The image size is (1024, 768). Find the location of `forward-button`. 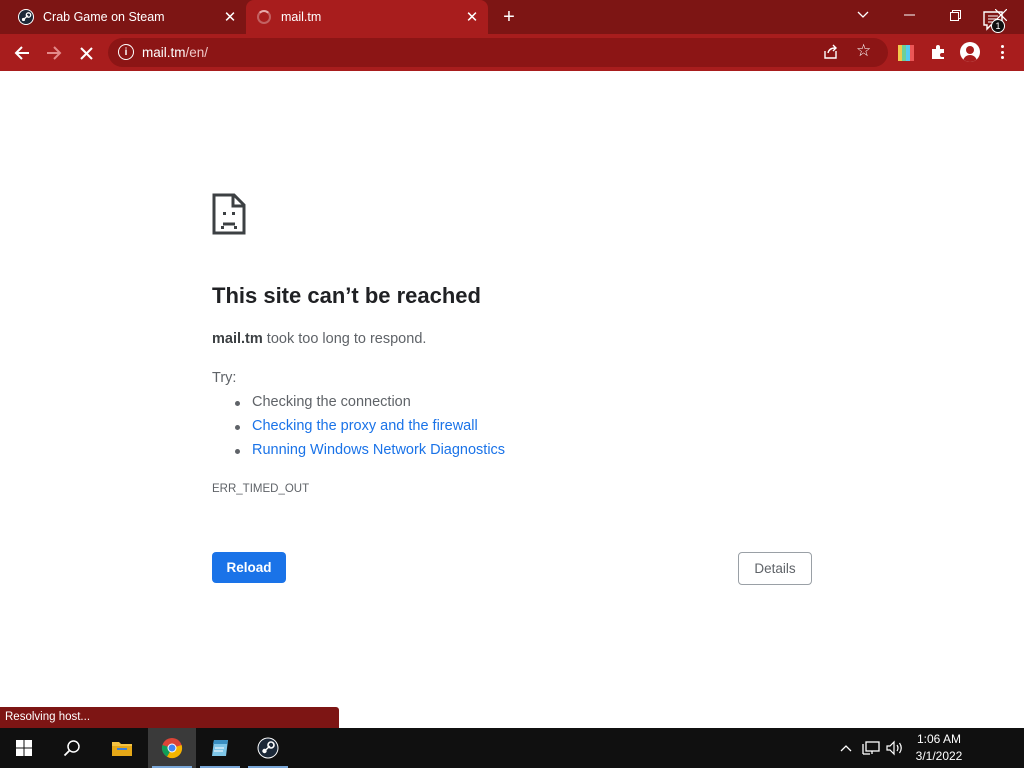

forward-button is located at coordinates (54, 53).